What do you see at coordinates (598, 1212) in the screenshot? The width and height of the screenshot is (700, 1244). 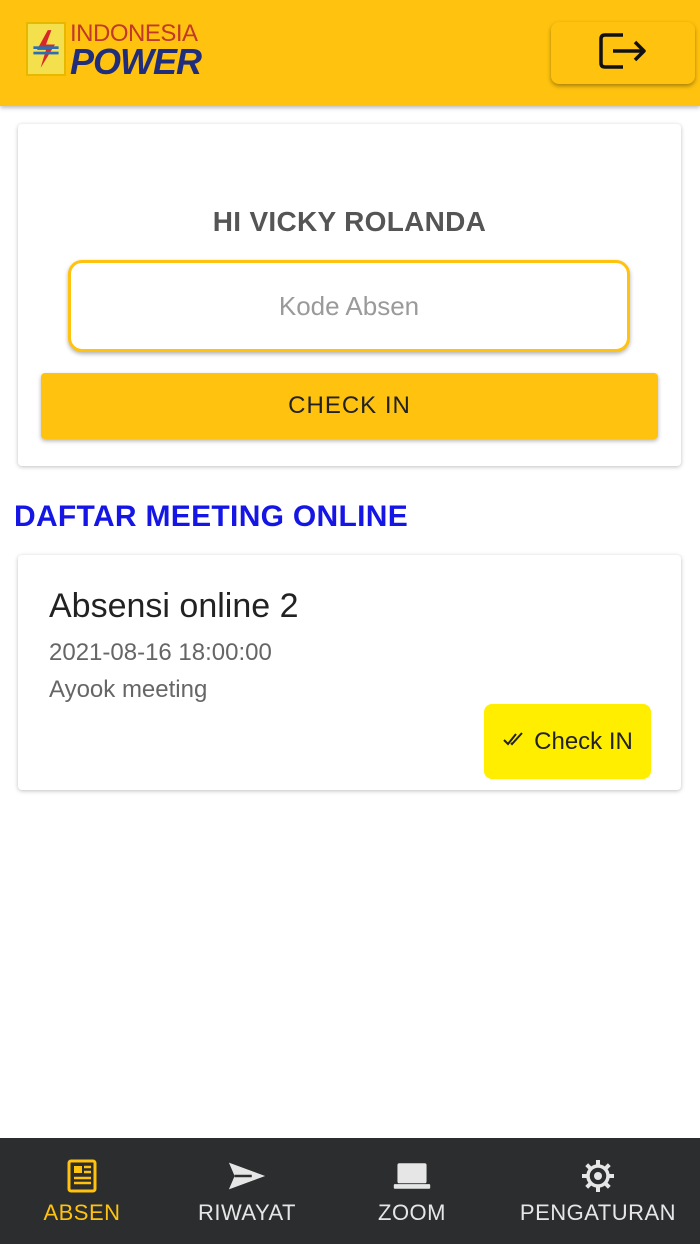 I see `nav-label-pengaturan: PENGATURAN` at bounding box center [598, 1212].